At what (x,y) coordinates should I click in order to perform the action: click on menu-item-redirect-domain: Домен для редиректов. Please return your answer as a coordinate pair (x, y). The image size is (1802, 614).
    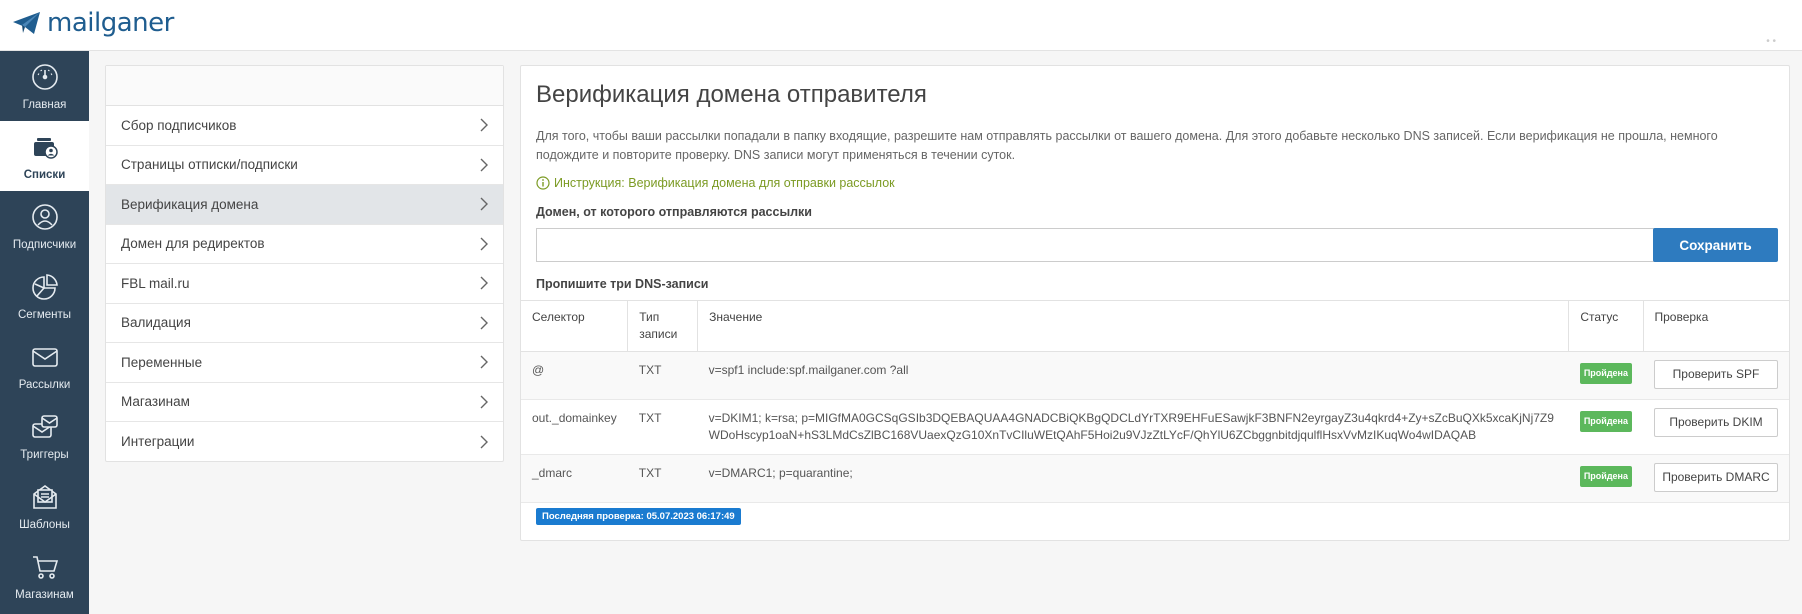
    Looking at the image, I should click on (304, 244).